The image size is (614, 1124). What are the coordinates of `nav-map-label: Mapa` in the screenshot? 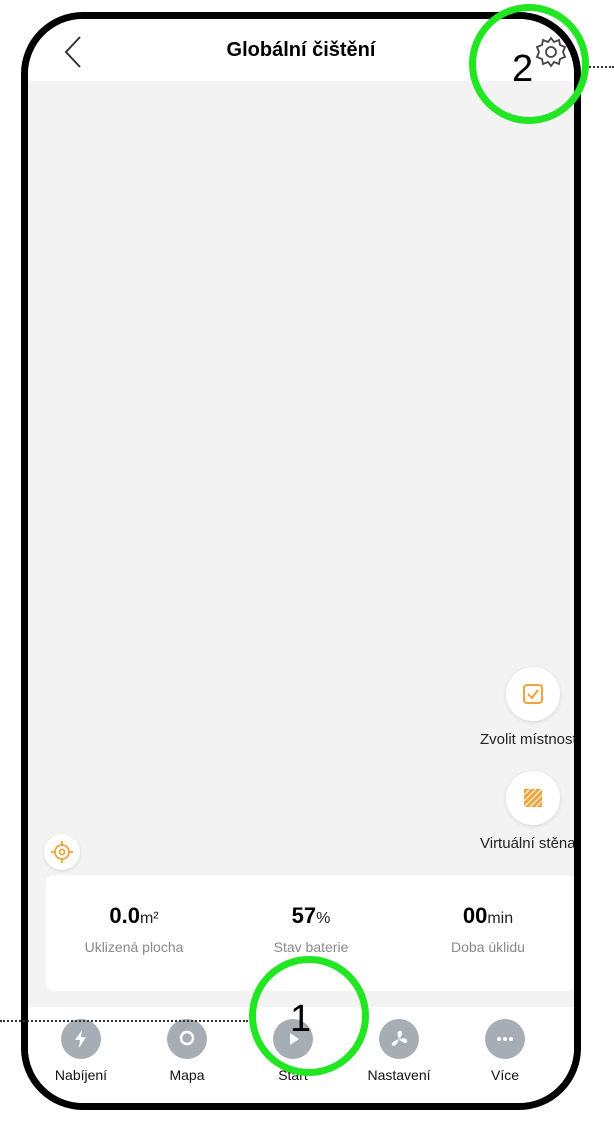 It's located at (187, 1075).